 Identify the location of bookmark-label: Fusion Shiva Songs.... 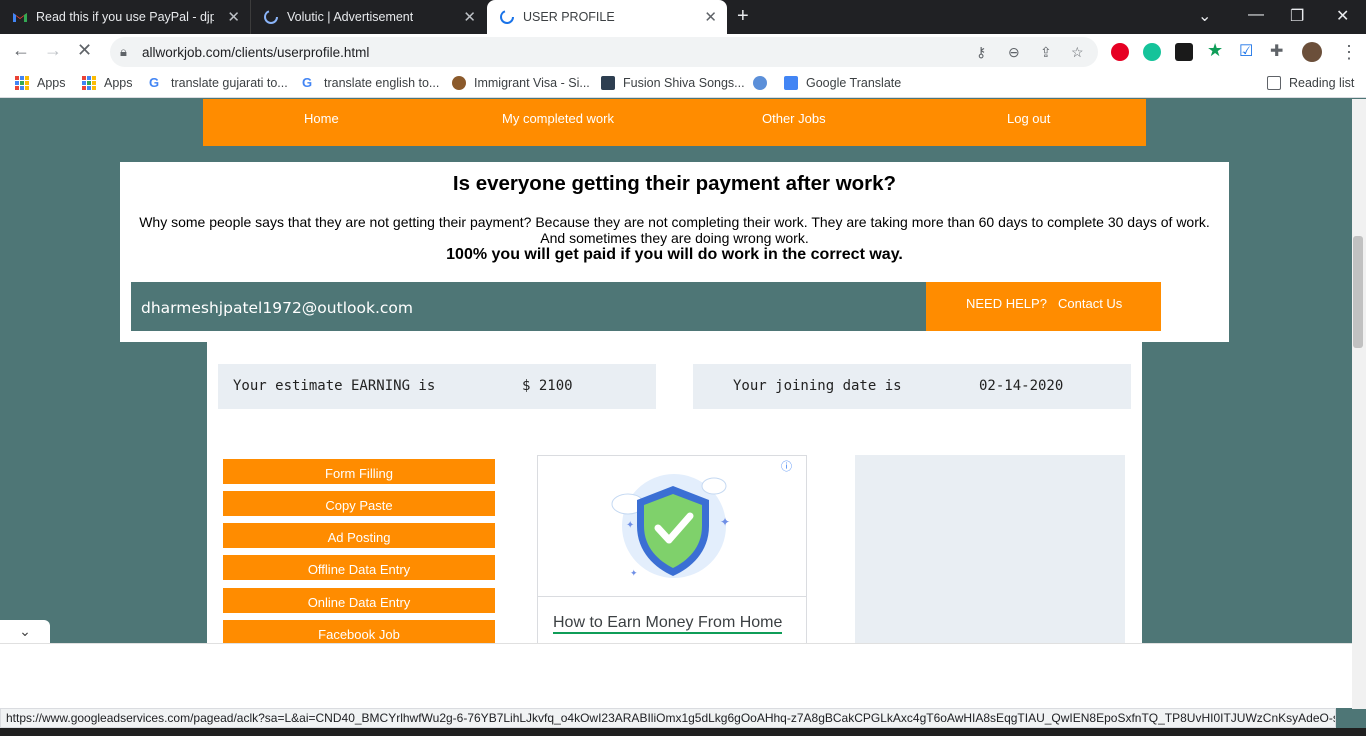
(684, 83).